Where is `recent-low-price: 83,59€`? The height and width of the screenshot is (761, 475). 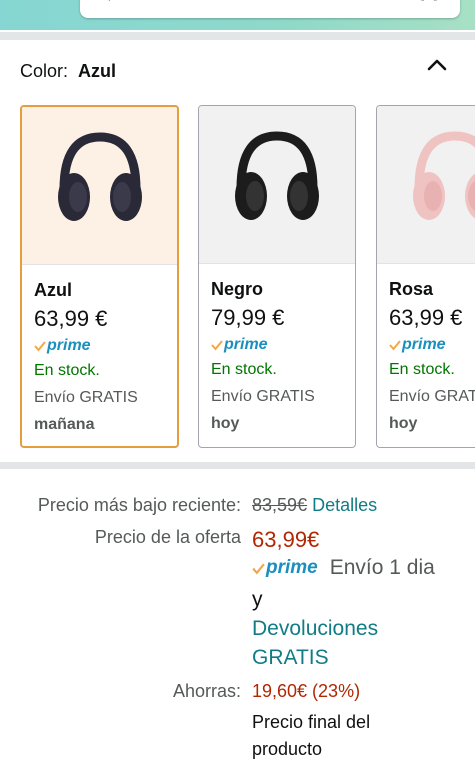 recent-low-price: 83,59€ is located at coordinates (280, 505).